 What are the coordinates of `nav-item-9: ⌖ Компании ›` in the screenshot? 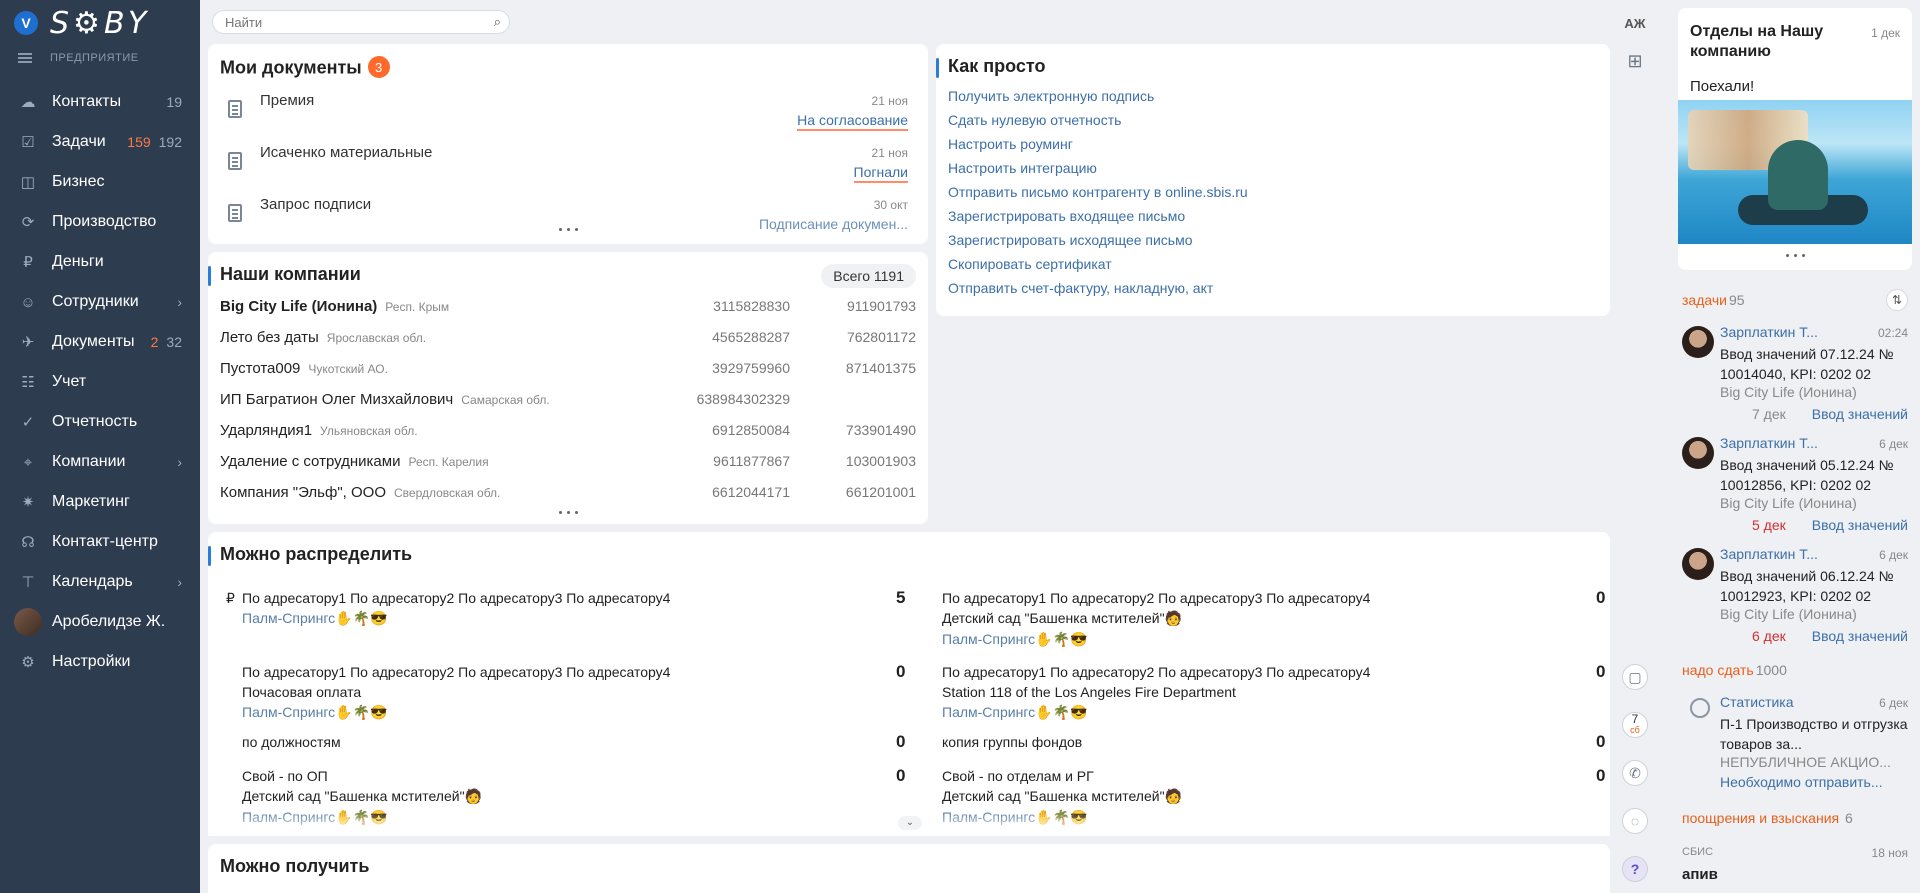 It's located at (100, 462).